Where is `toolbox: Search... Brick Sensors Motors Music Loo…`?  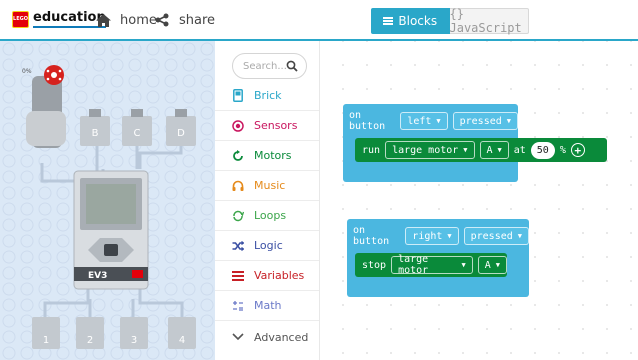
toolbox: Search... Brick Sensors Motors Music Loo… is located at coordinates (267, 200).